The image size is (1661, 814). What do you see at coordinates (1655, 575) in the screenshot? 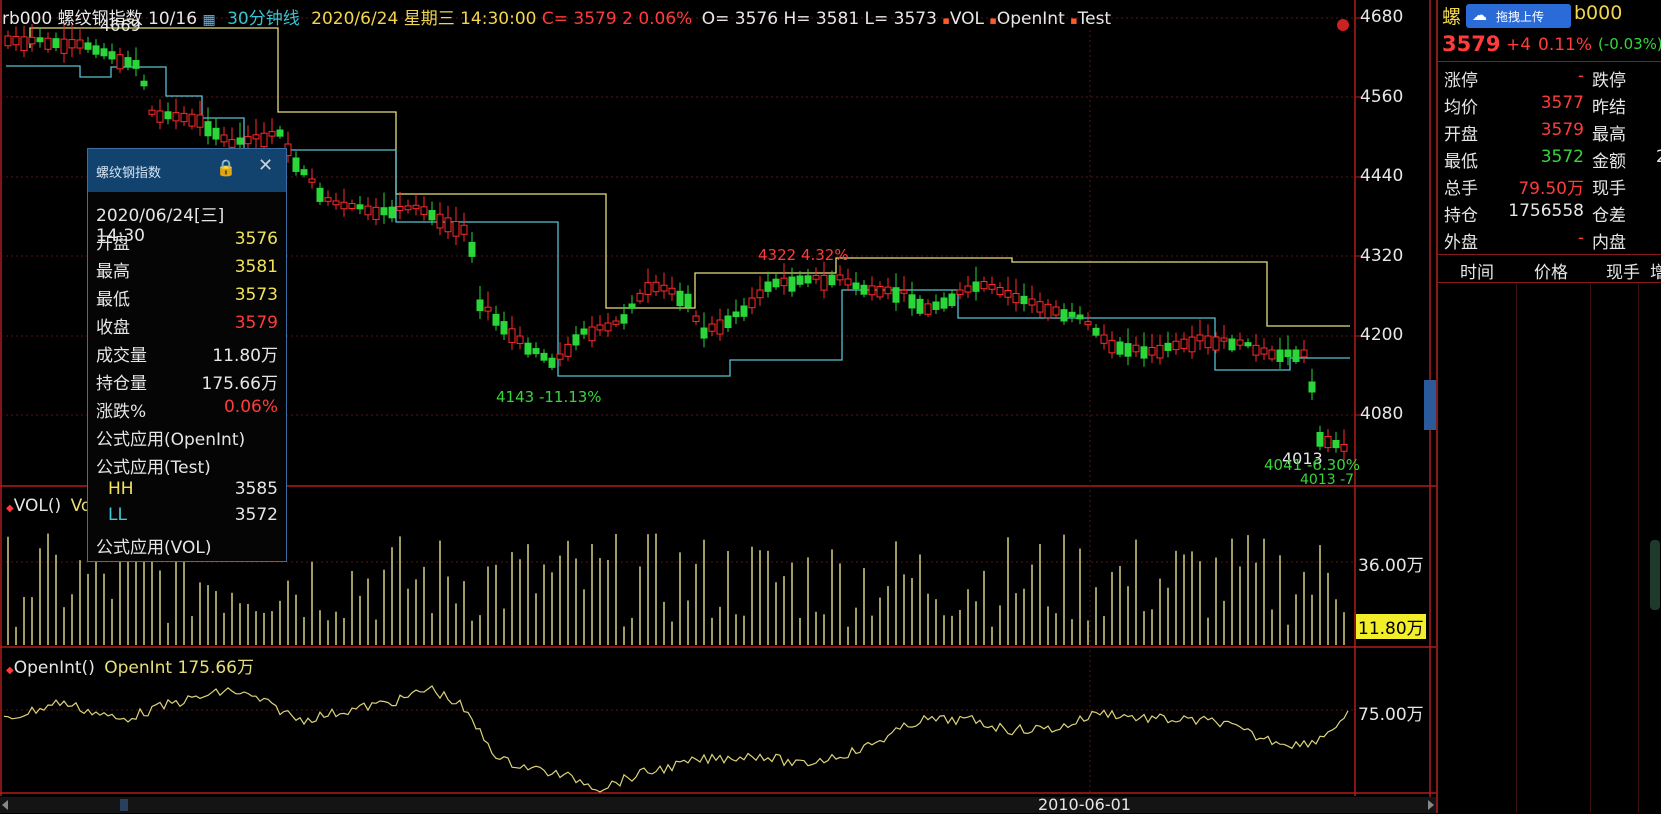
I see `vertical-scroll-handle` at bounding box center [1655, 575].